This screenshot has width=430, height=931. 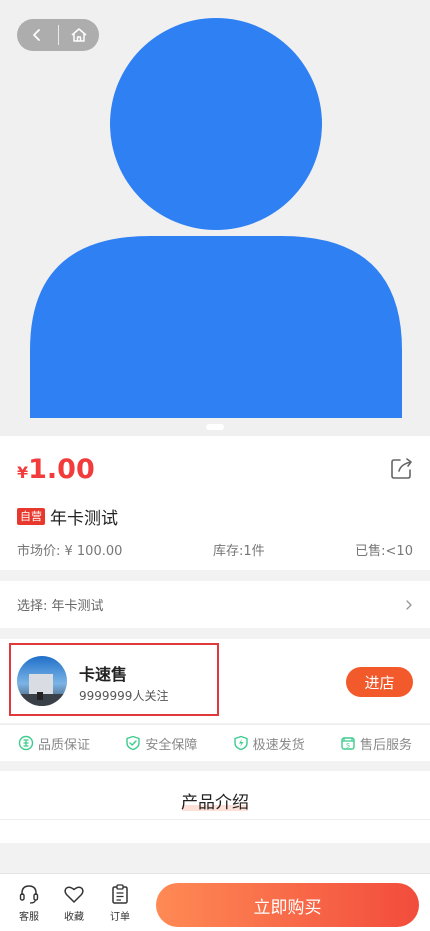 I want to click on service-label: 品质保证, so click(x=64, y=745).